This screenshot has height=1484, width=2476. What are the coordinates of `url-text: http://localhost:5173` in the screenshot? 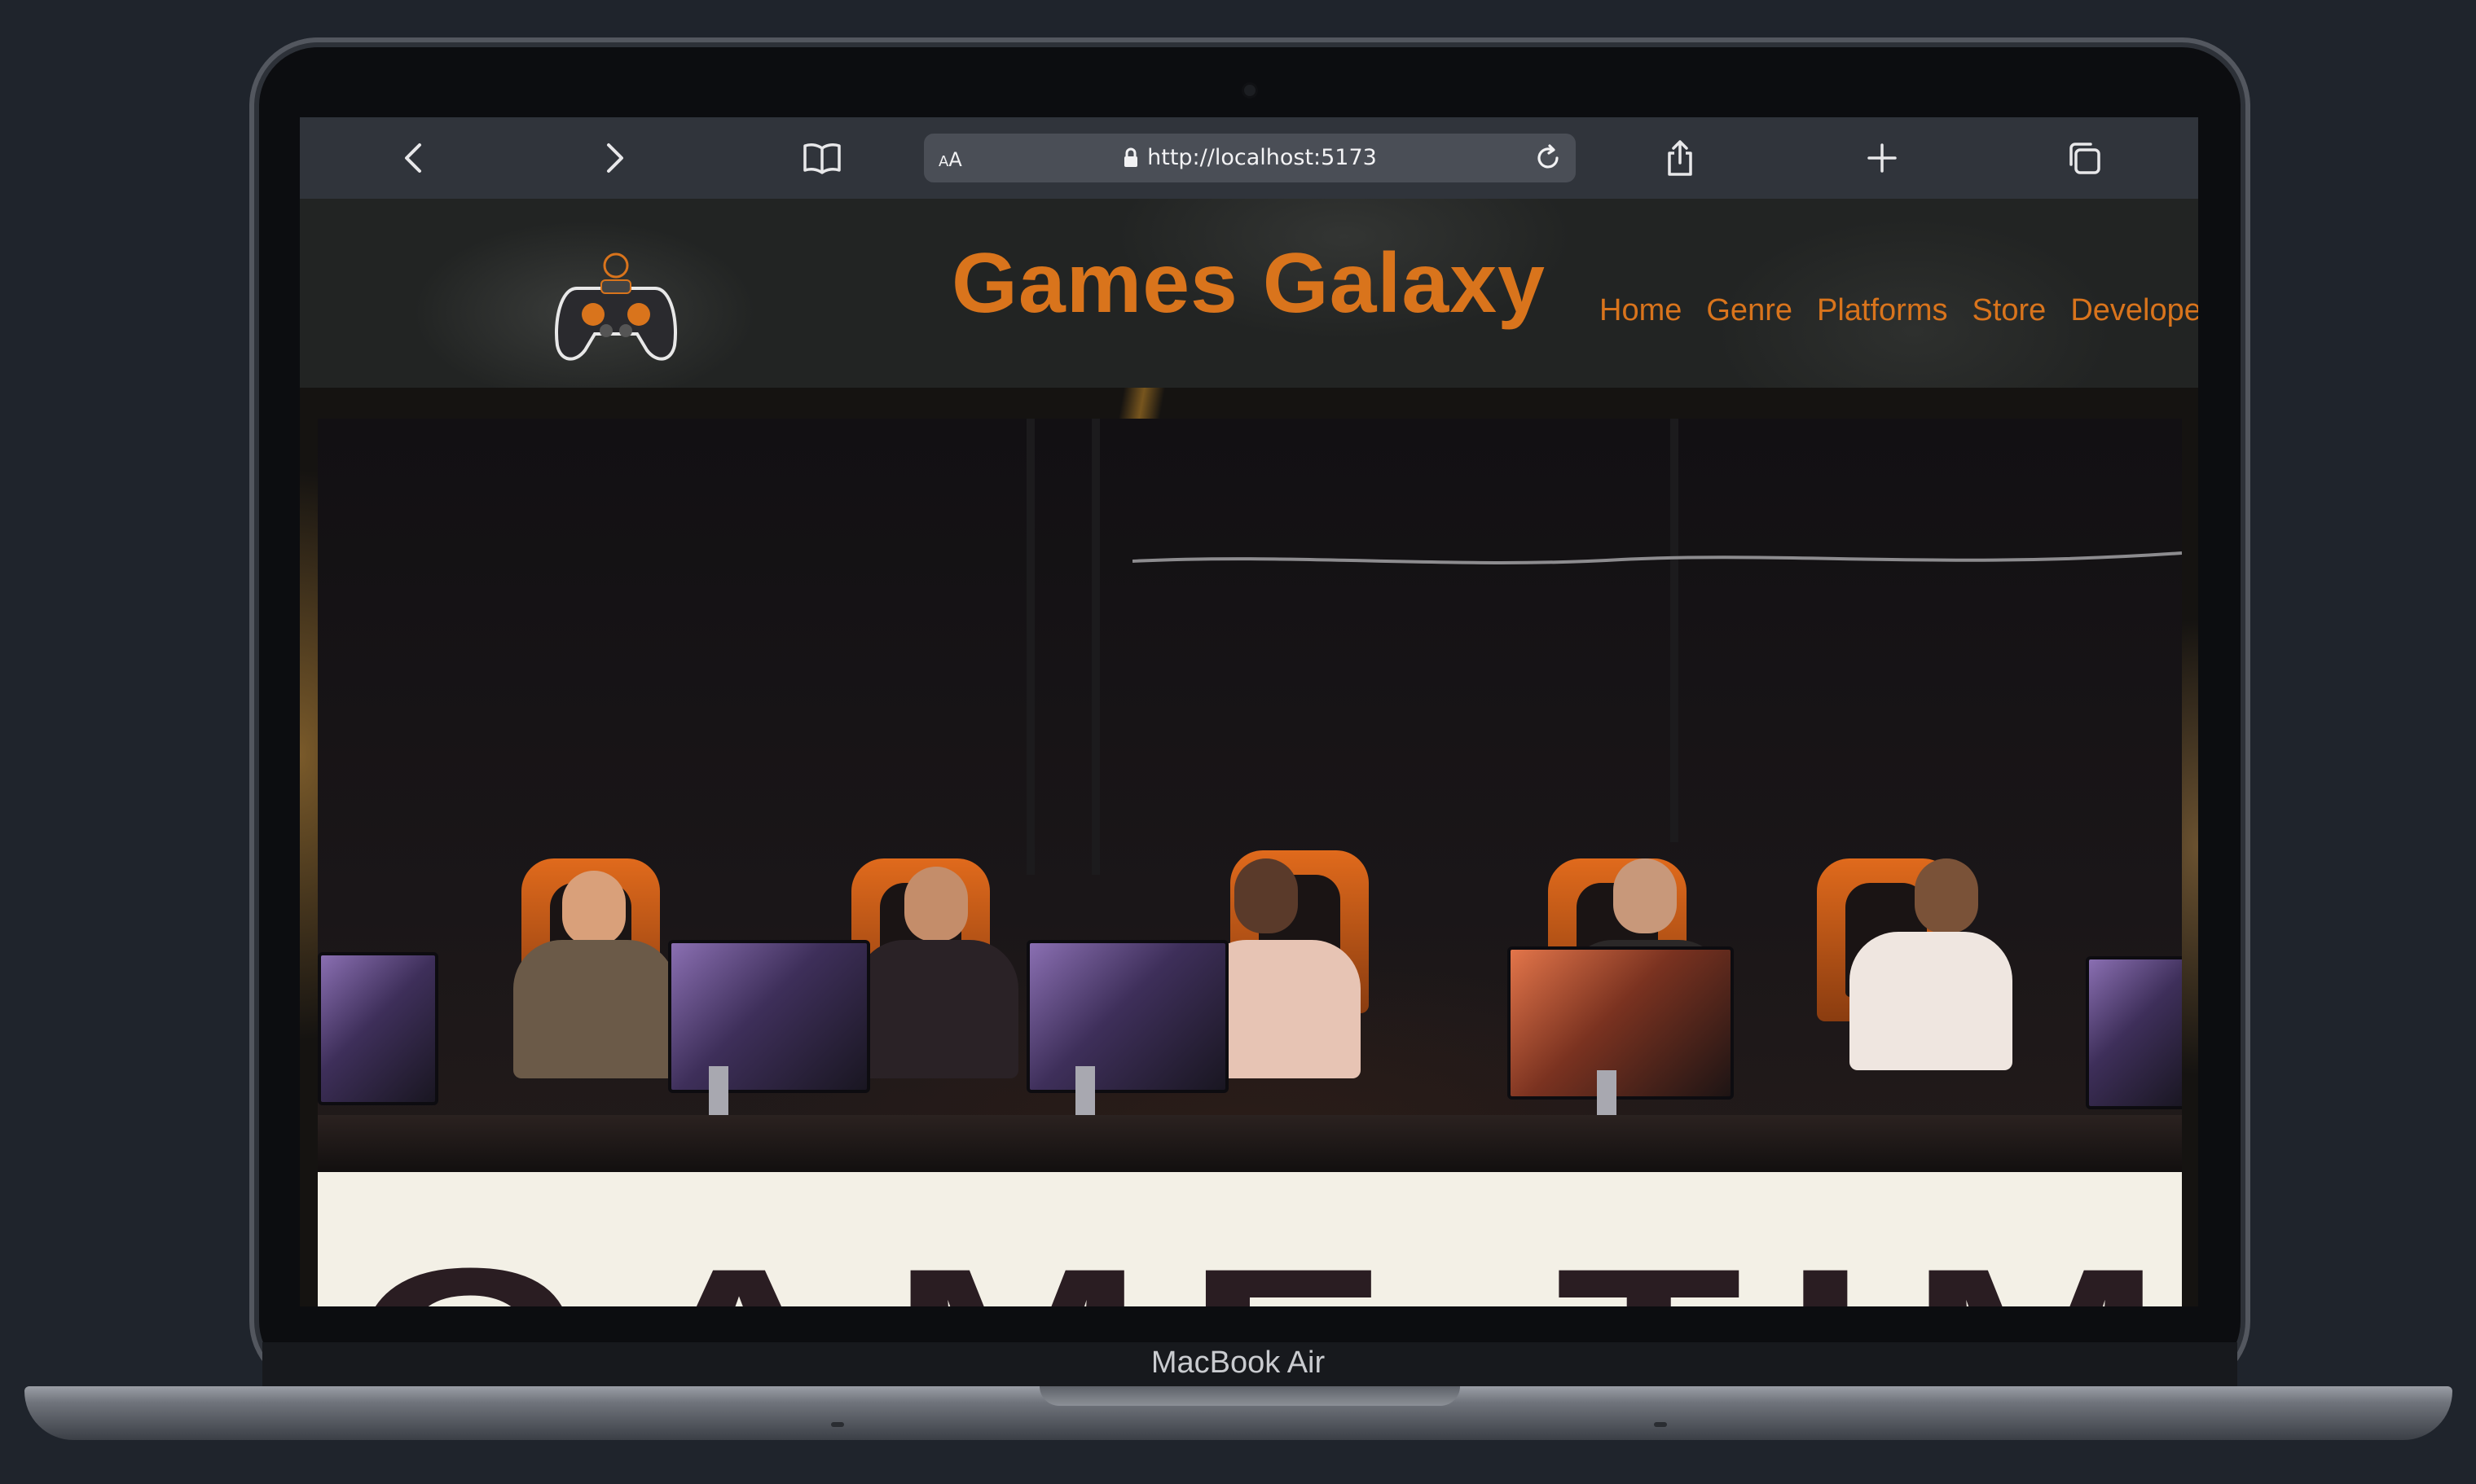 It's located at (1262, 157).